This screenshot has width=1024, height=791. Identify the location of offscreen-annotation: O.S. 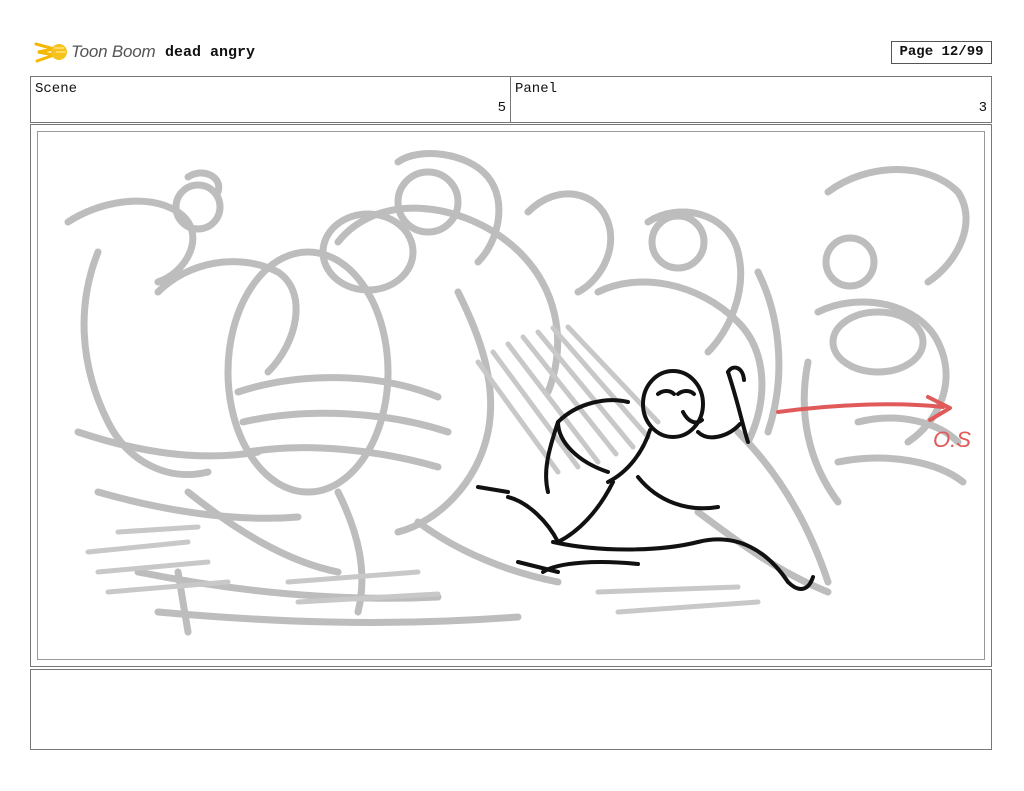
(952, 439).